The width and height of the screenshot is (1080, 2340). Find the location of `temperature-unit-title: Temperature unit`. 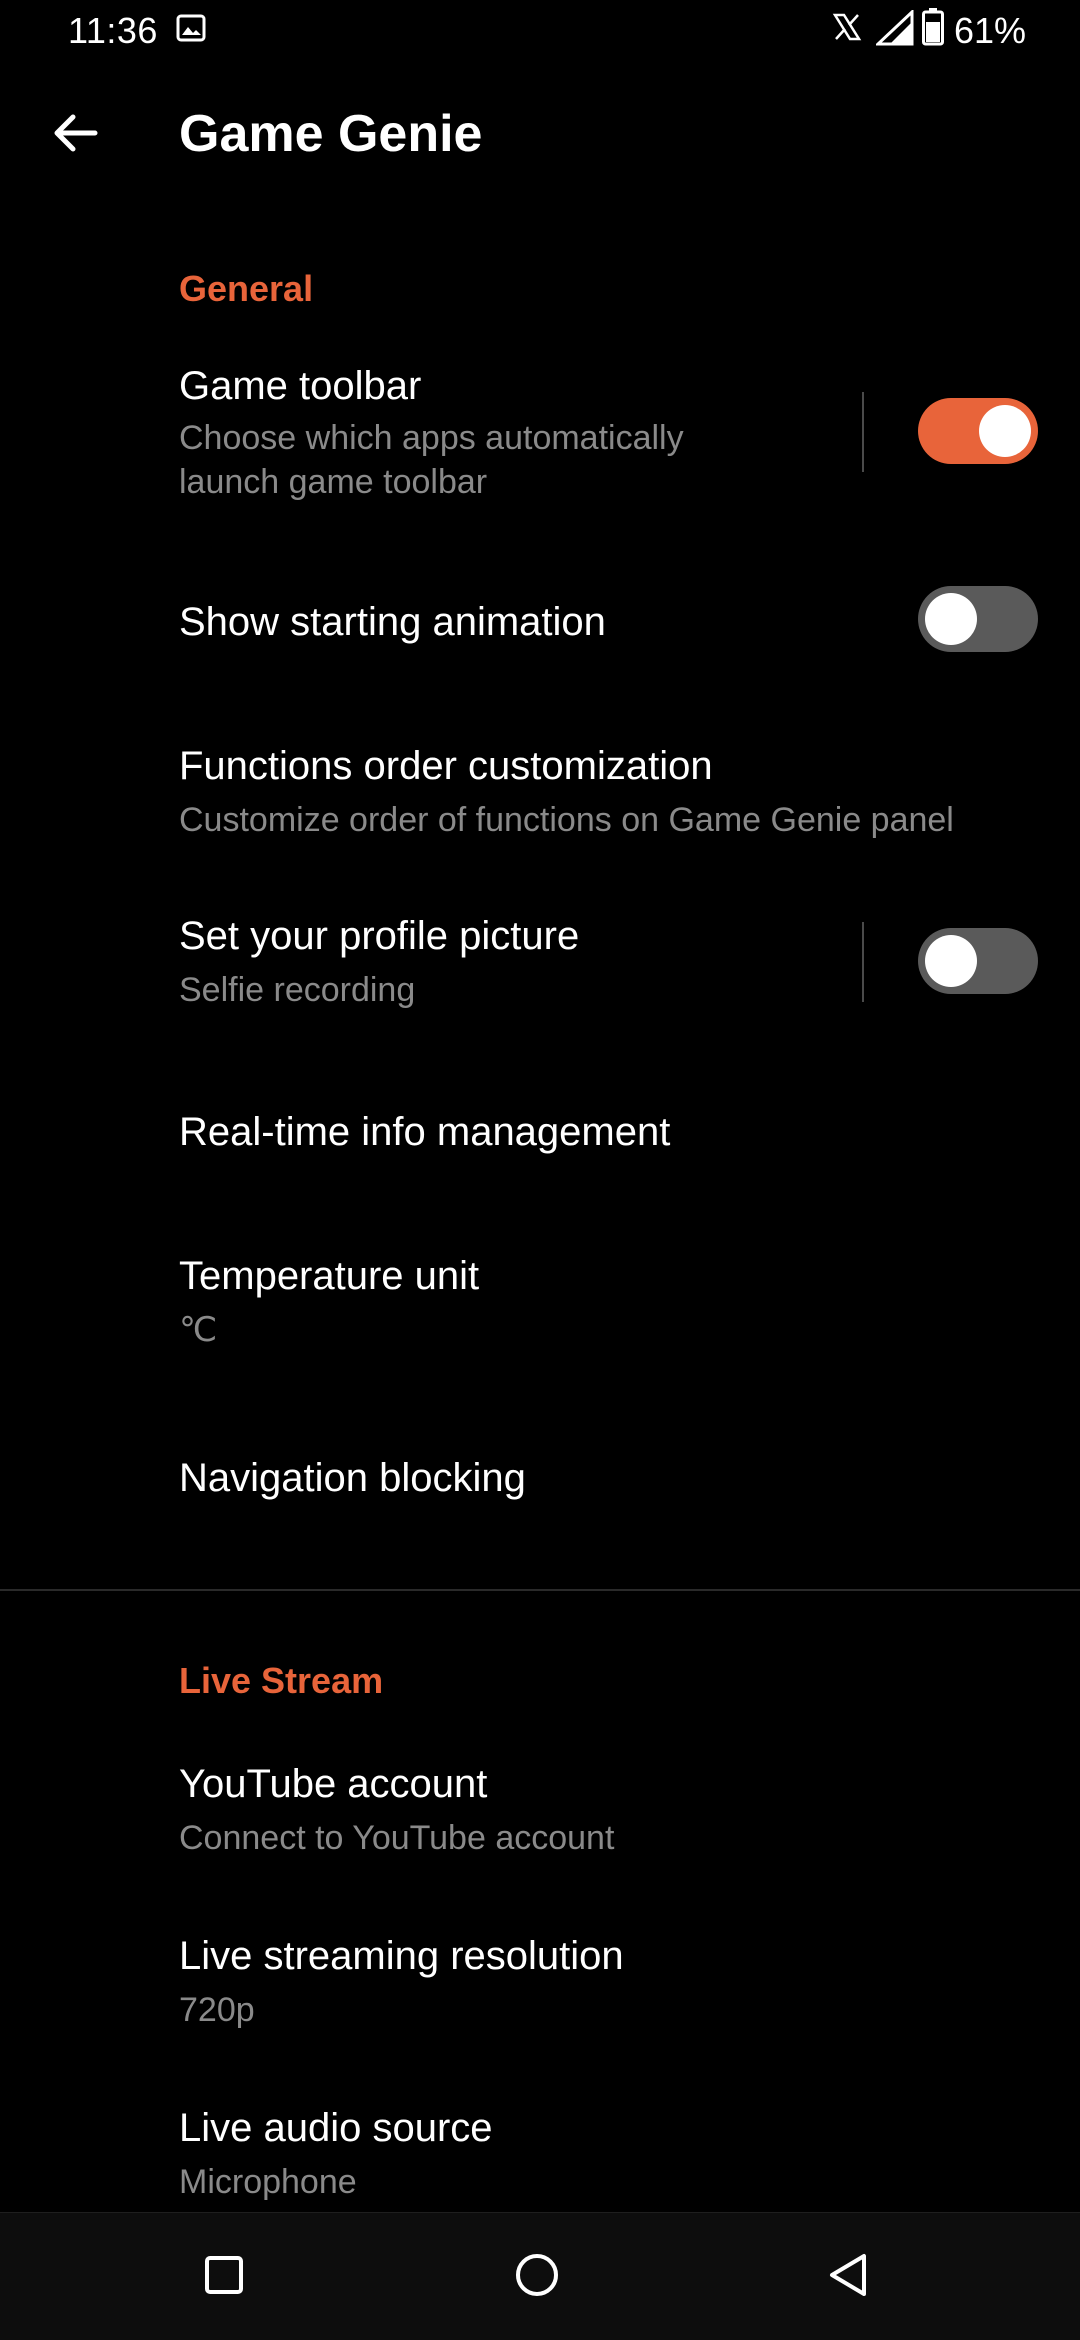

temperature-unit-title: Temperature unit is located at coordinates (329, 1276).